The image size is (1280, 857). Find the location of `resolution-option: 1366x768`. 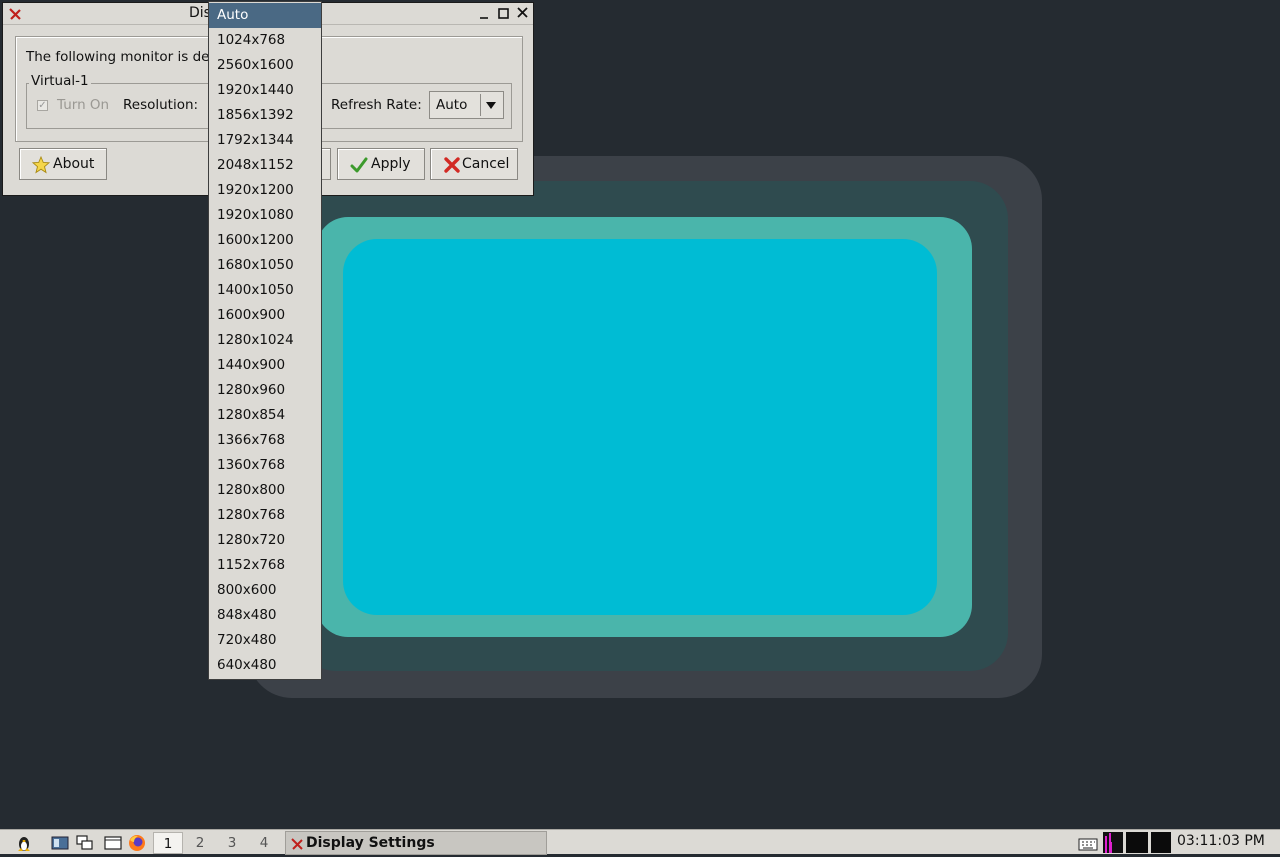

resolution-option: 1366x768 is located at coordinates (265, 440).